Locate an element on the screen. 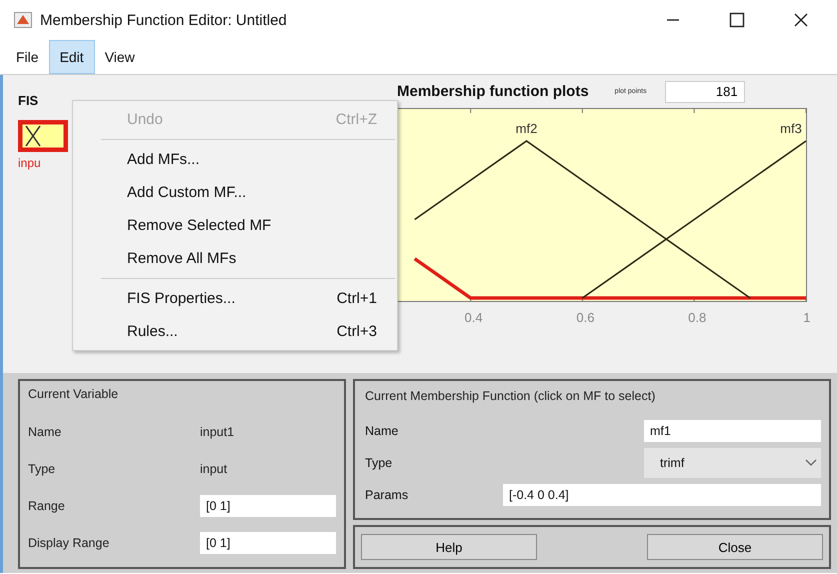 The width and height of the screenshot is (837, 574). type-dropdown: trimf is located at coordinates (732, 463).